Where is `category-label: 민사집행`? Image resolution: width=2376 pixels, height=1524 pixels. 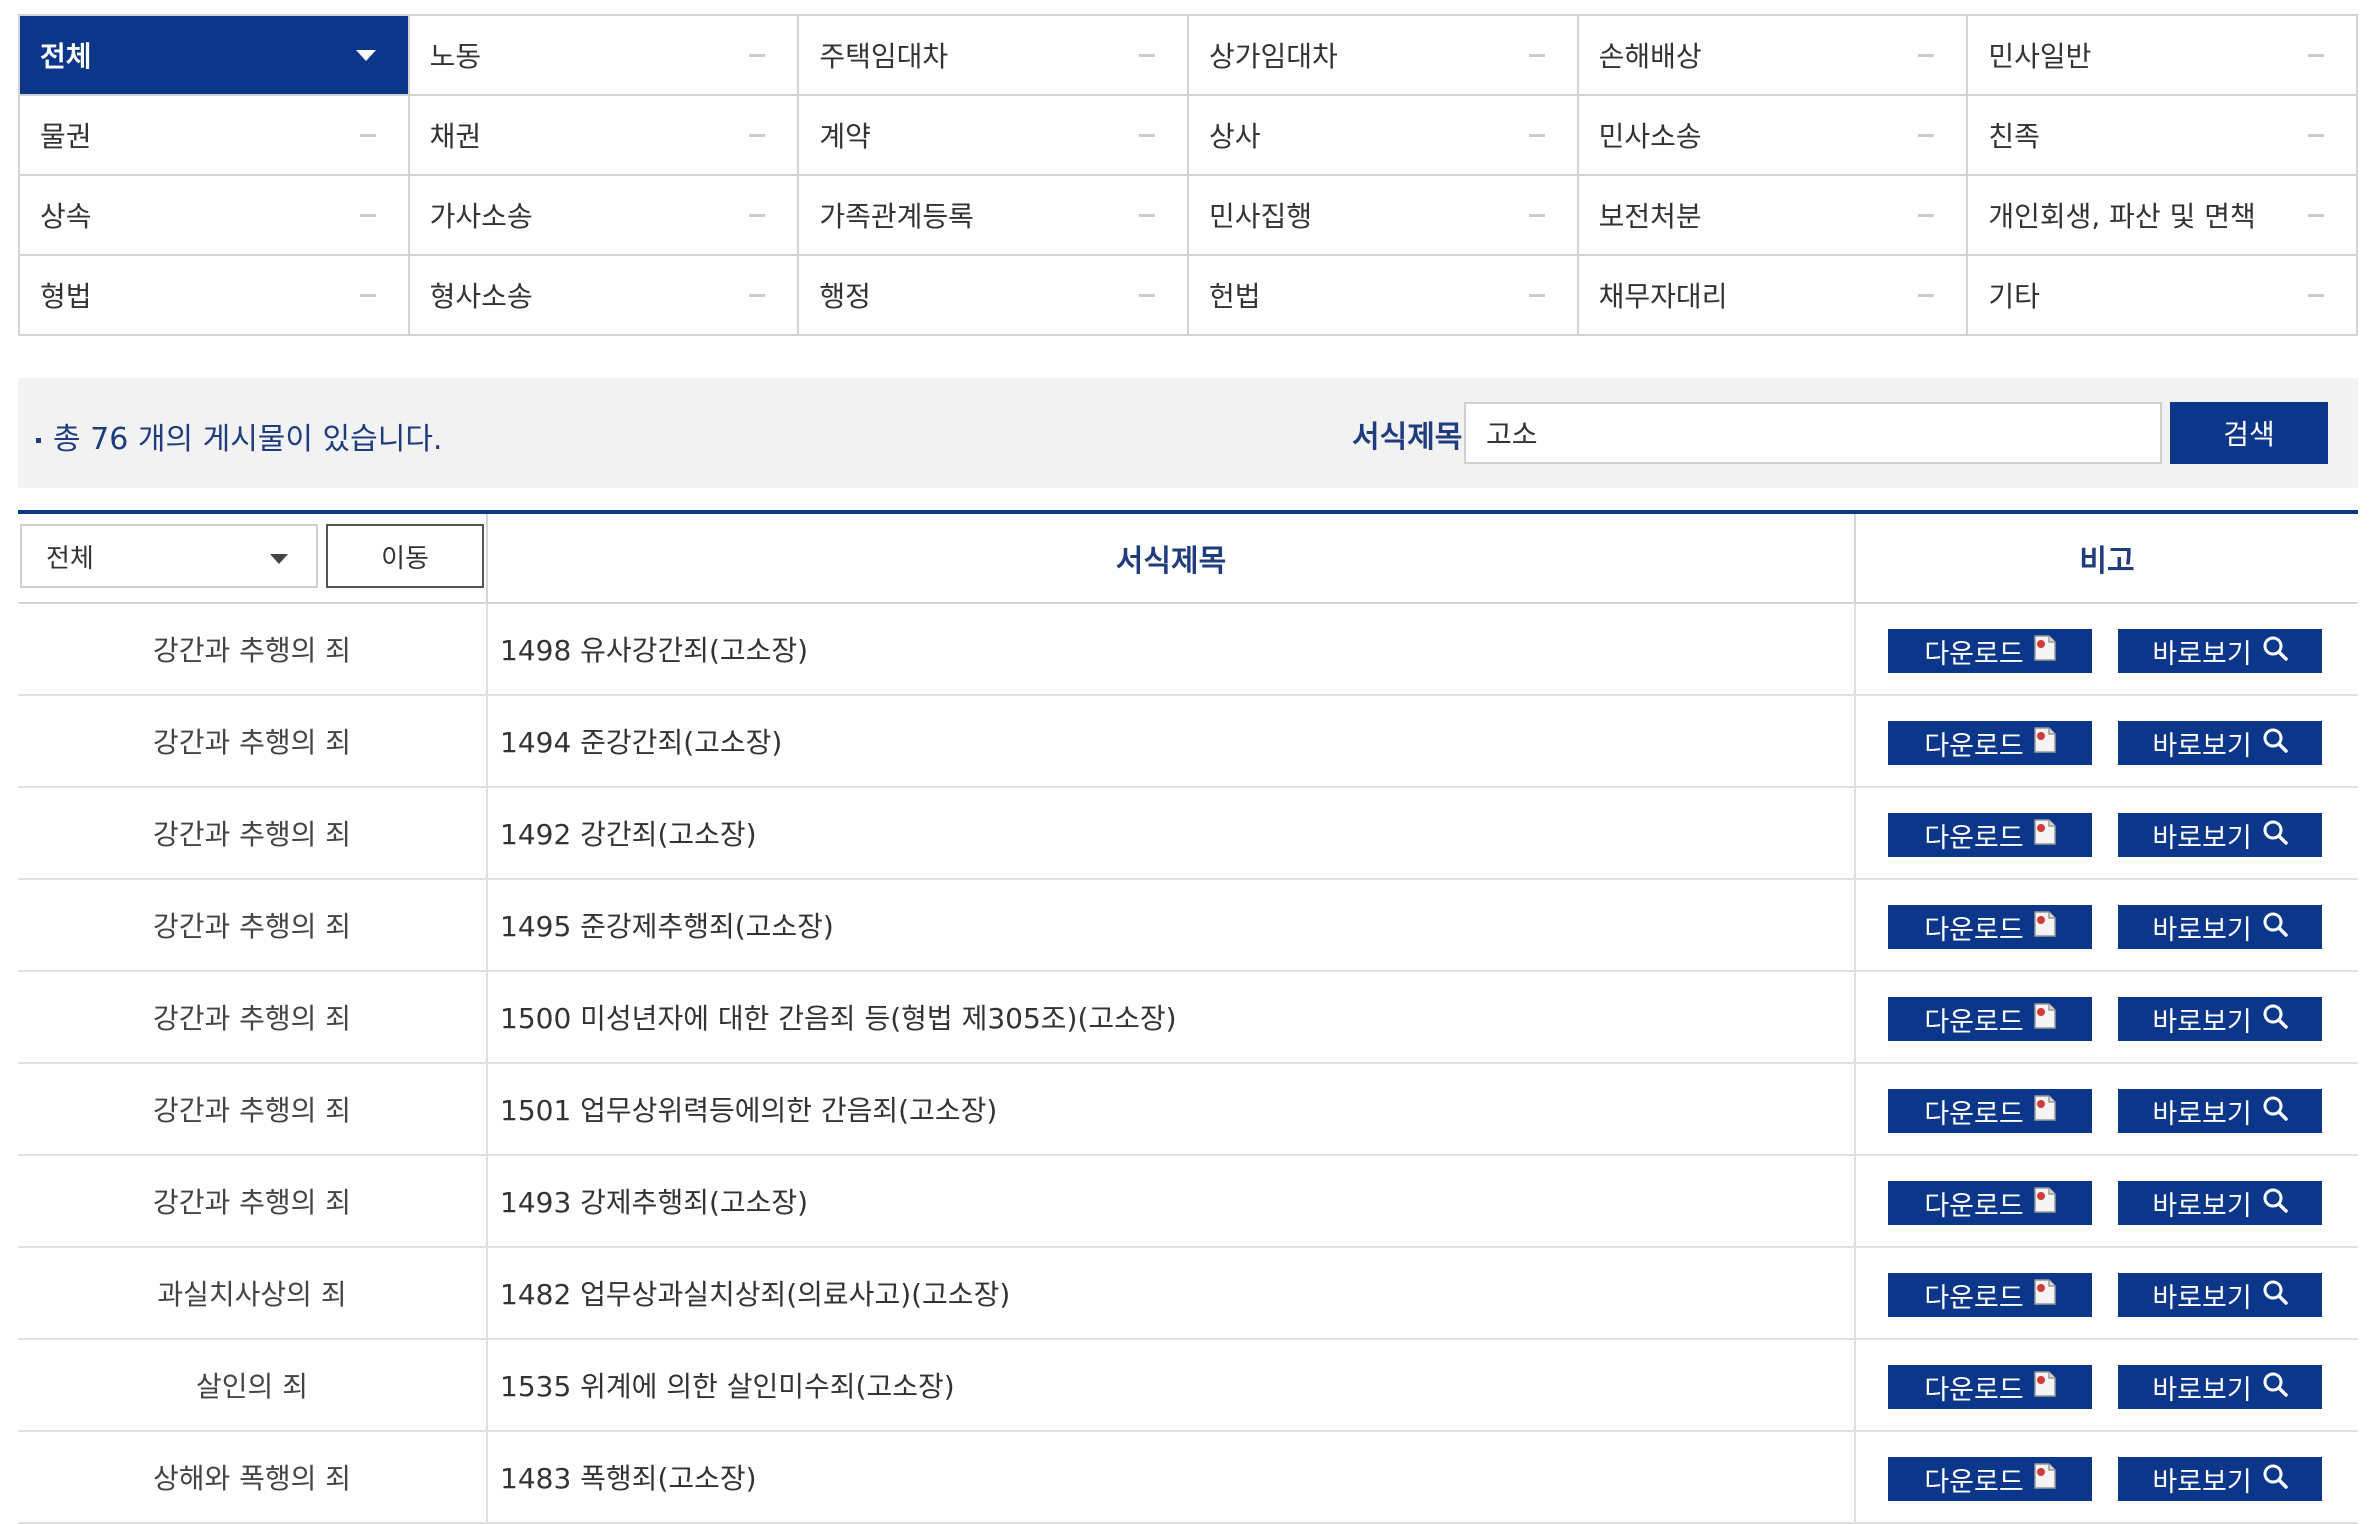 category-label: 민사집행 is located at coordinates (1260, 216).